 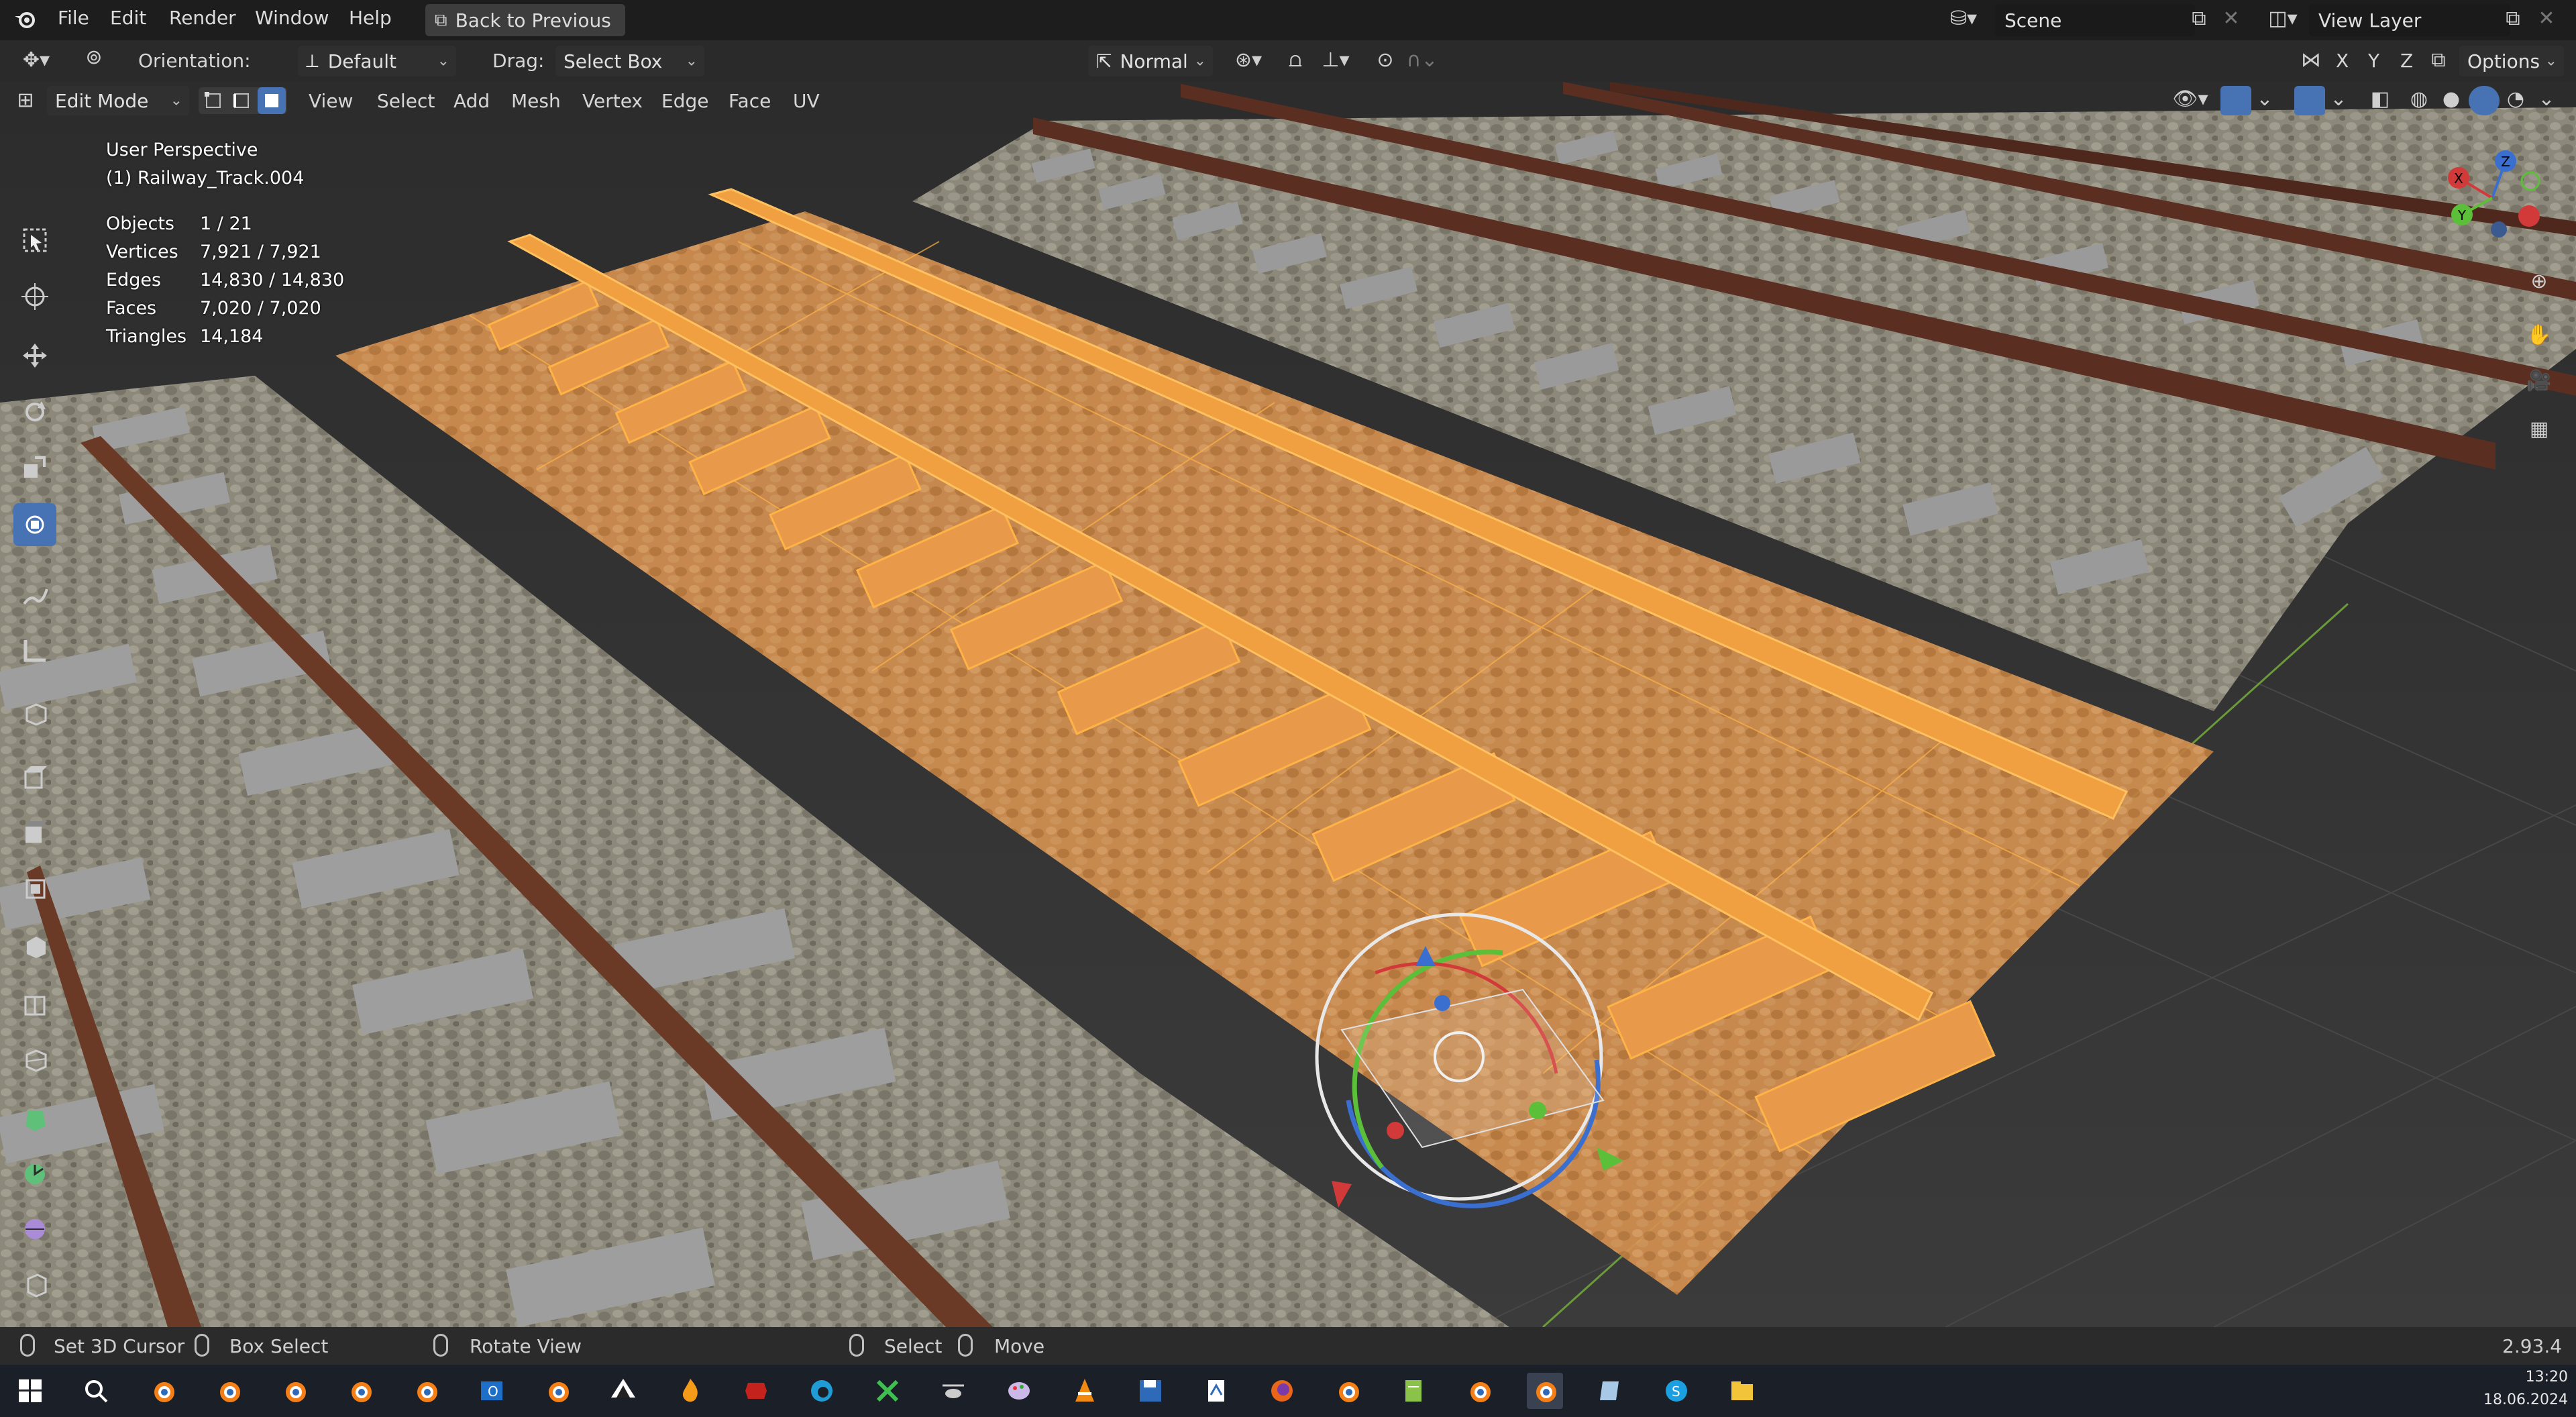 What do you see at coordinates (2513, 18) in the screenshot?
I see `new-view-layer-icon: ⧉` at bounding box center [2513, 18].